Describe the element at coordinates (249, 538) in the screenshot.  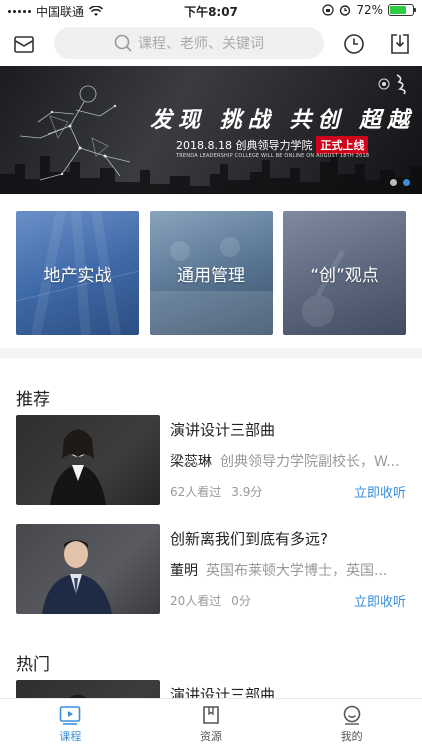
I see `course-title: 创新离我们到底有多远?` at that location.